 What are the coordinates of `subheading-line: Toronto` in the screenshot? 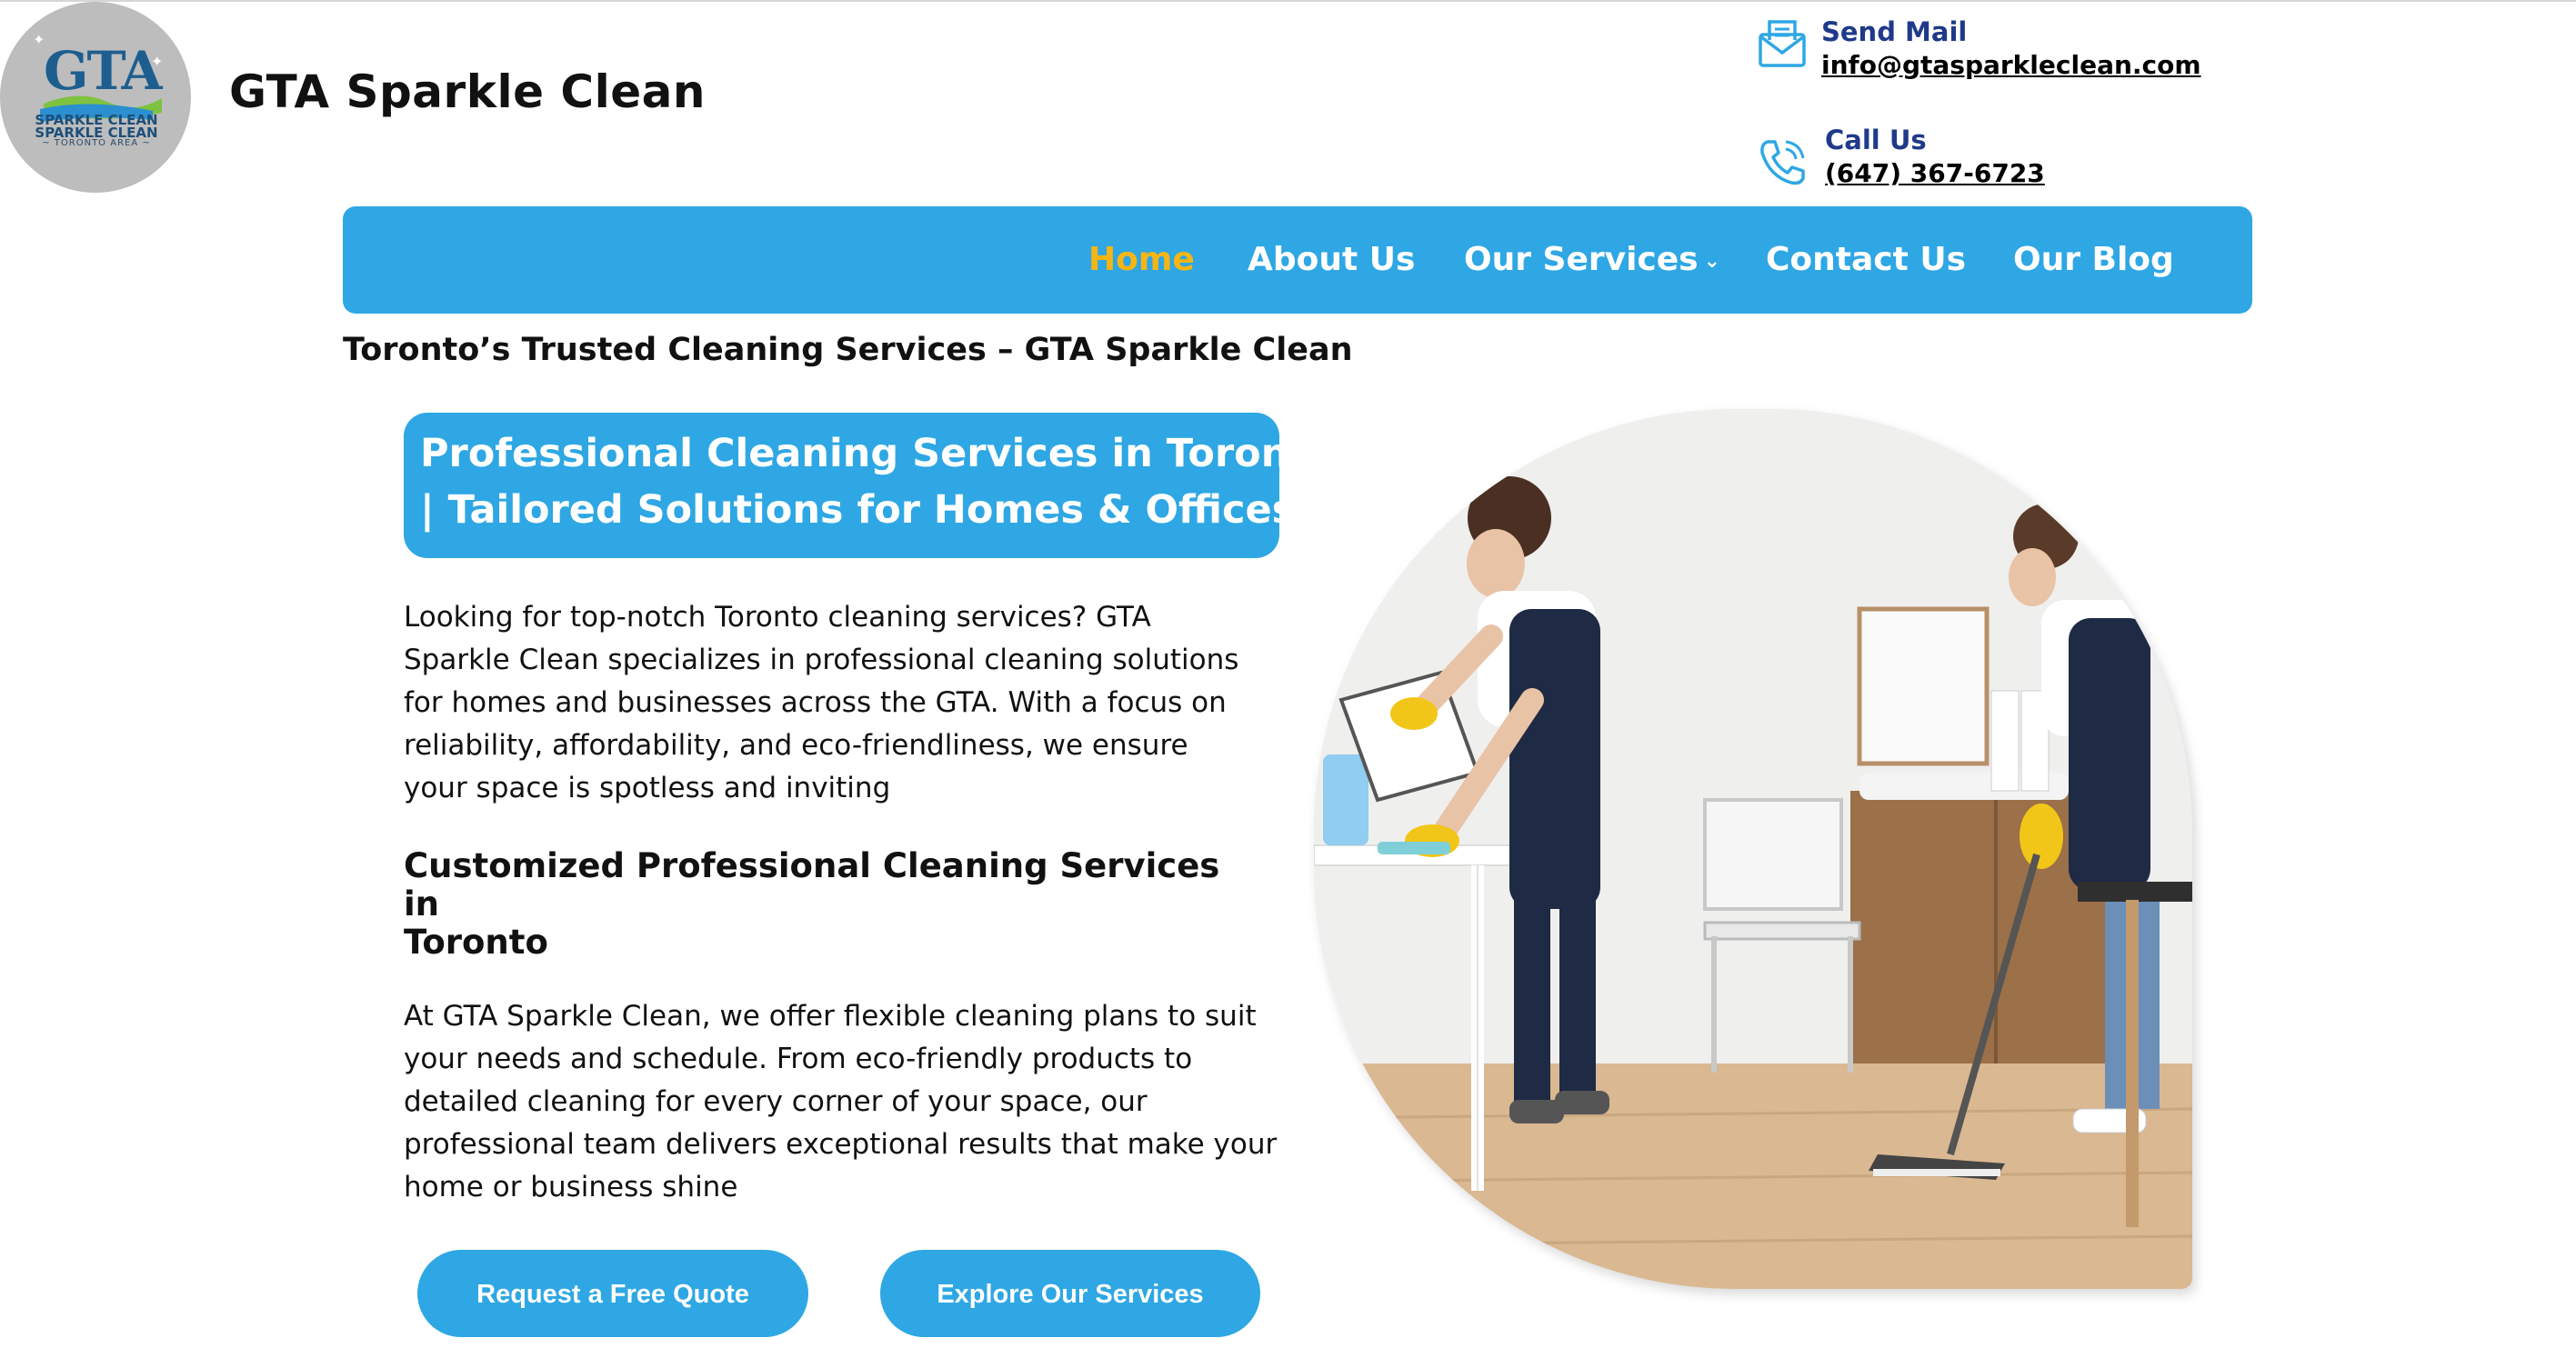 It's located at (476, 942).